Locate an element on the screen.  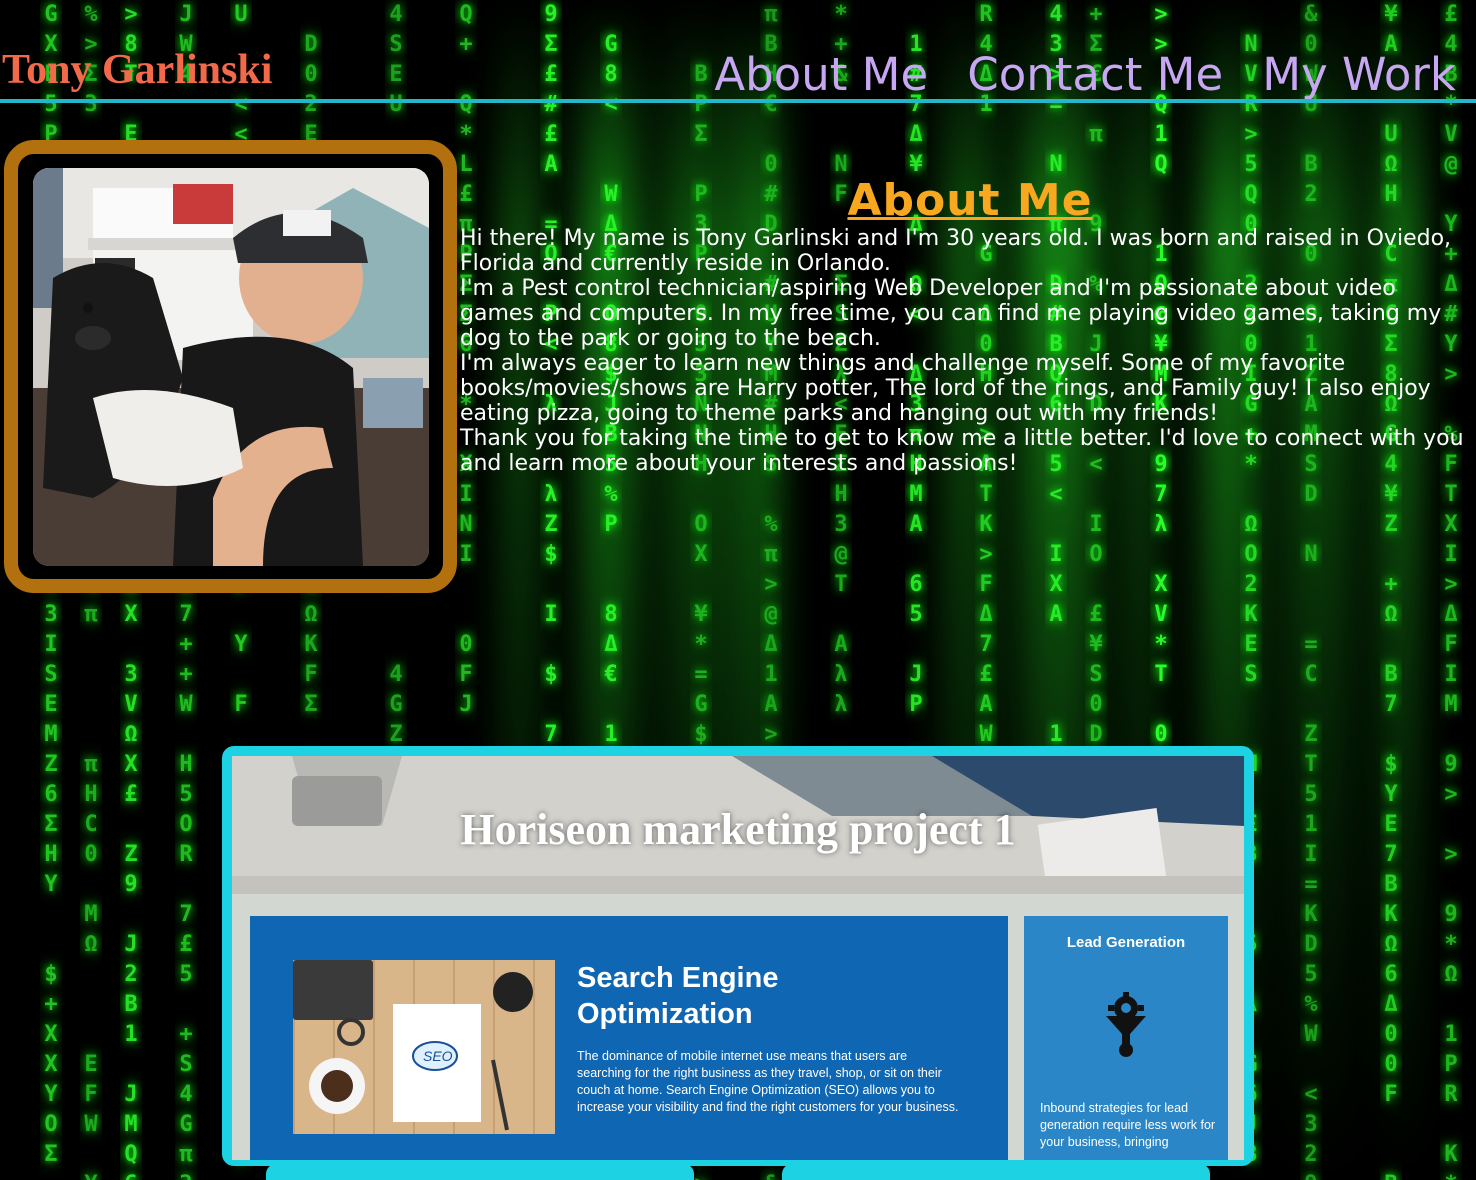
about-heading: About Me is located at coordinates (970, 200).